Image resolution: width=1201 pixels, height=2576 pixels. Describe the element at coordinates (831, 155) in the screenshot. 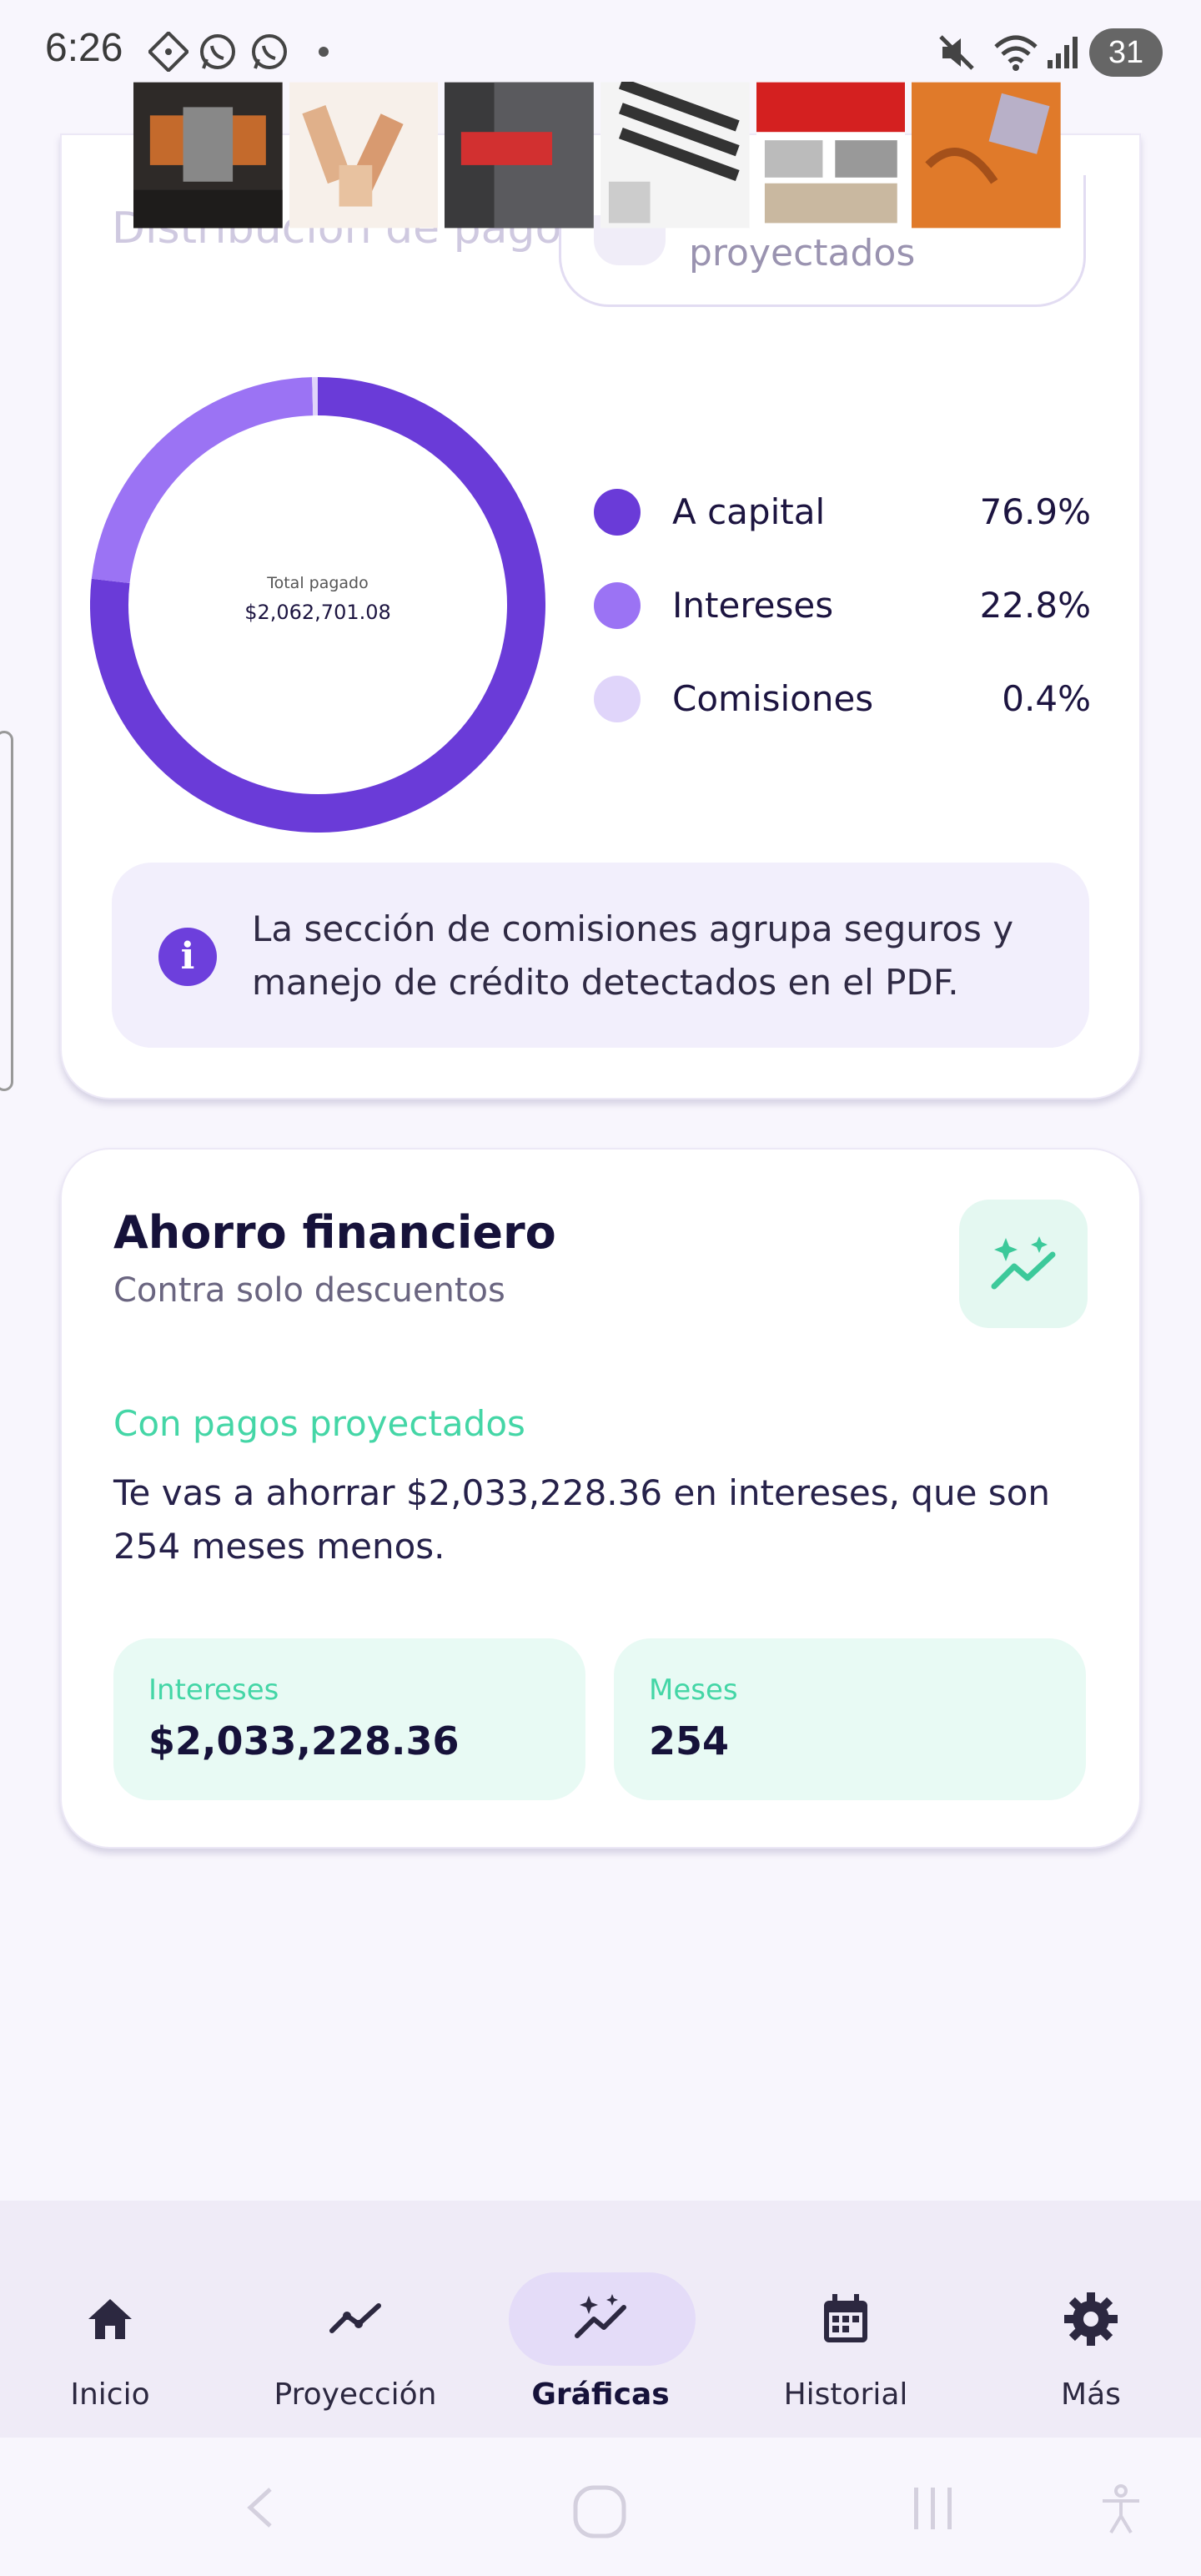

I see `ad-thumbnail-led-profiles` at that location.